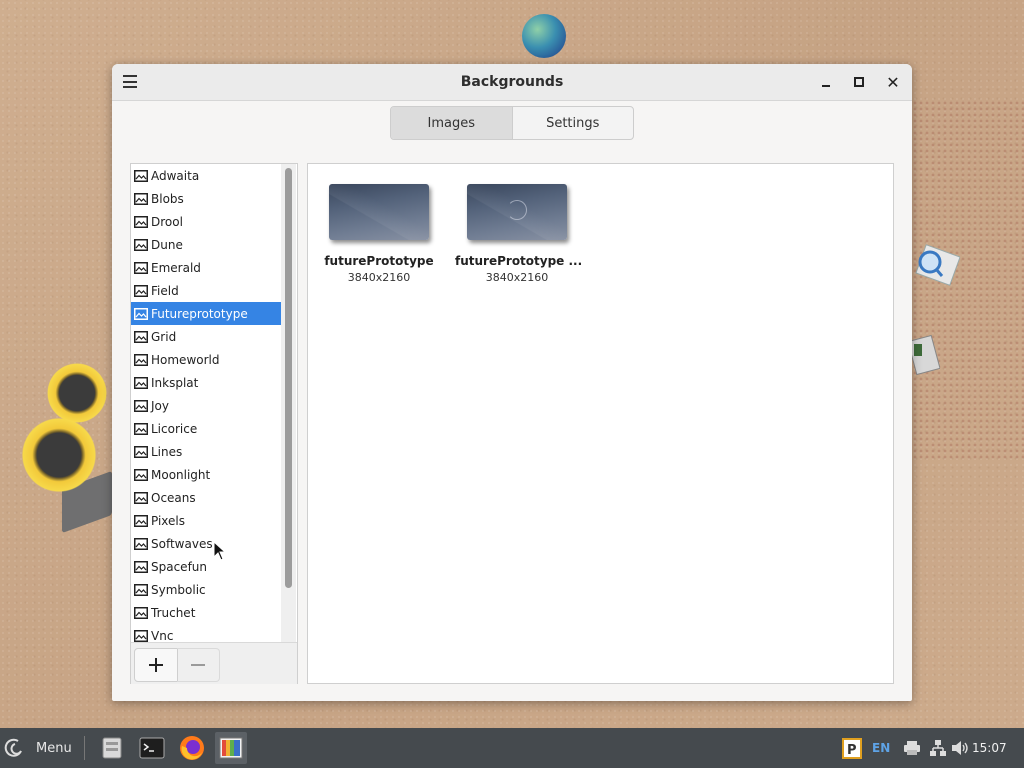  Describe the element at coordinates (160, 405) in the screenshot. I see `list-item-label: Joy` at that location.